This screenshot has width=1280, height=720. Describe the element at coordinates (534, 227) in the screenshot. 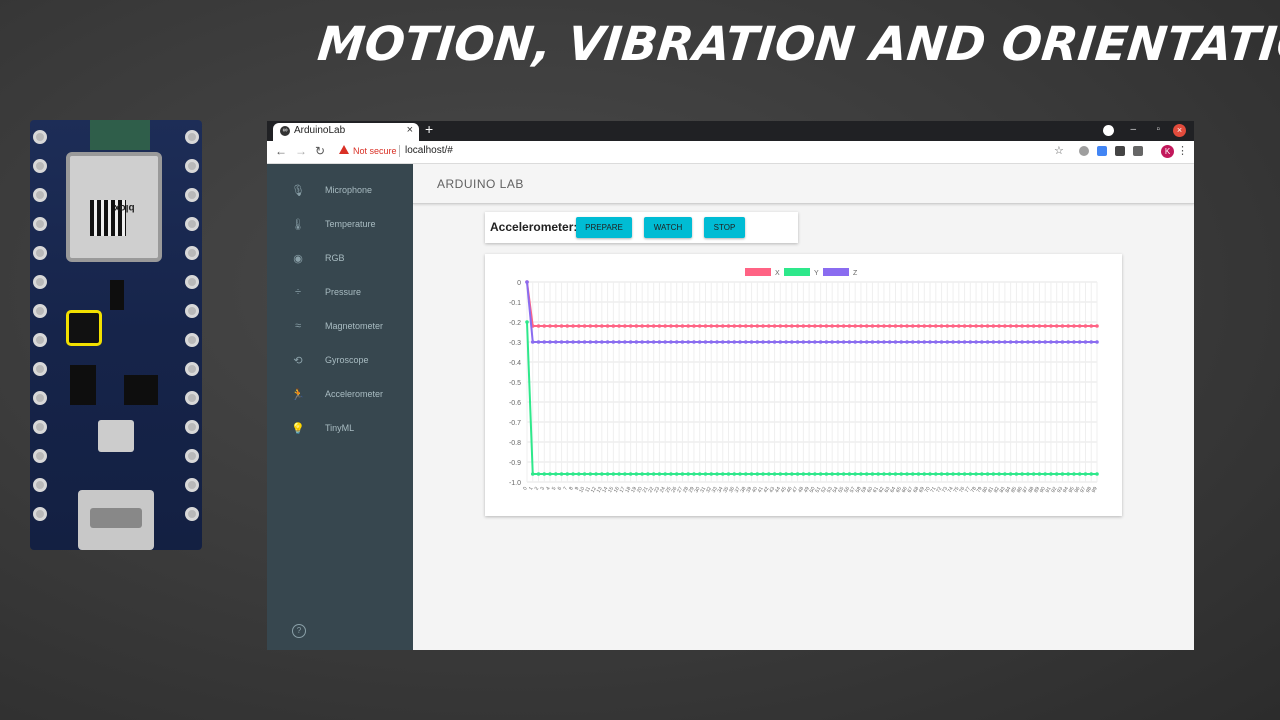

I see `sensor-label: Accelerometer:` at that location.